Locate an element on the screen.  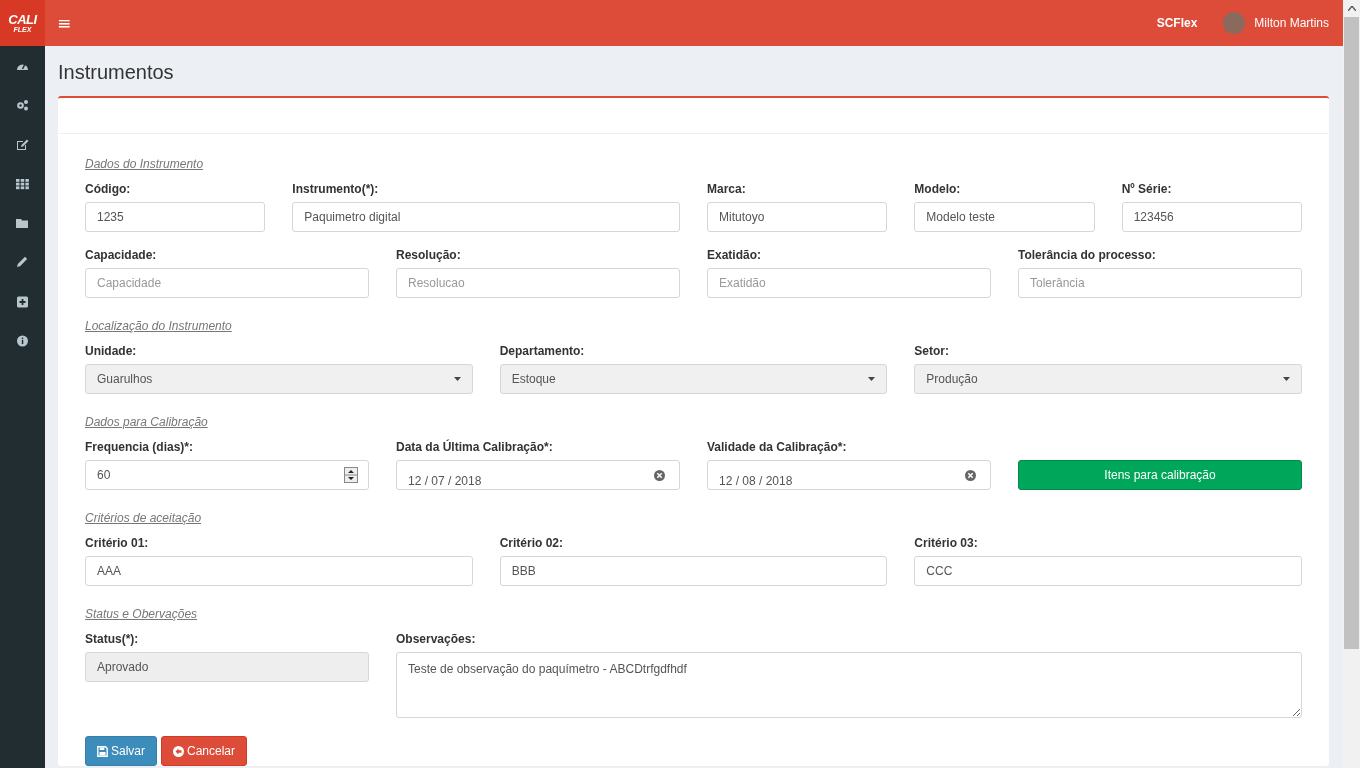
field-label: Status(*): is located at coordinates (112, 639).